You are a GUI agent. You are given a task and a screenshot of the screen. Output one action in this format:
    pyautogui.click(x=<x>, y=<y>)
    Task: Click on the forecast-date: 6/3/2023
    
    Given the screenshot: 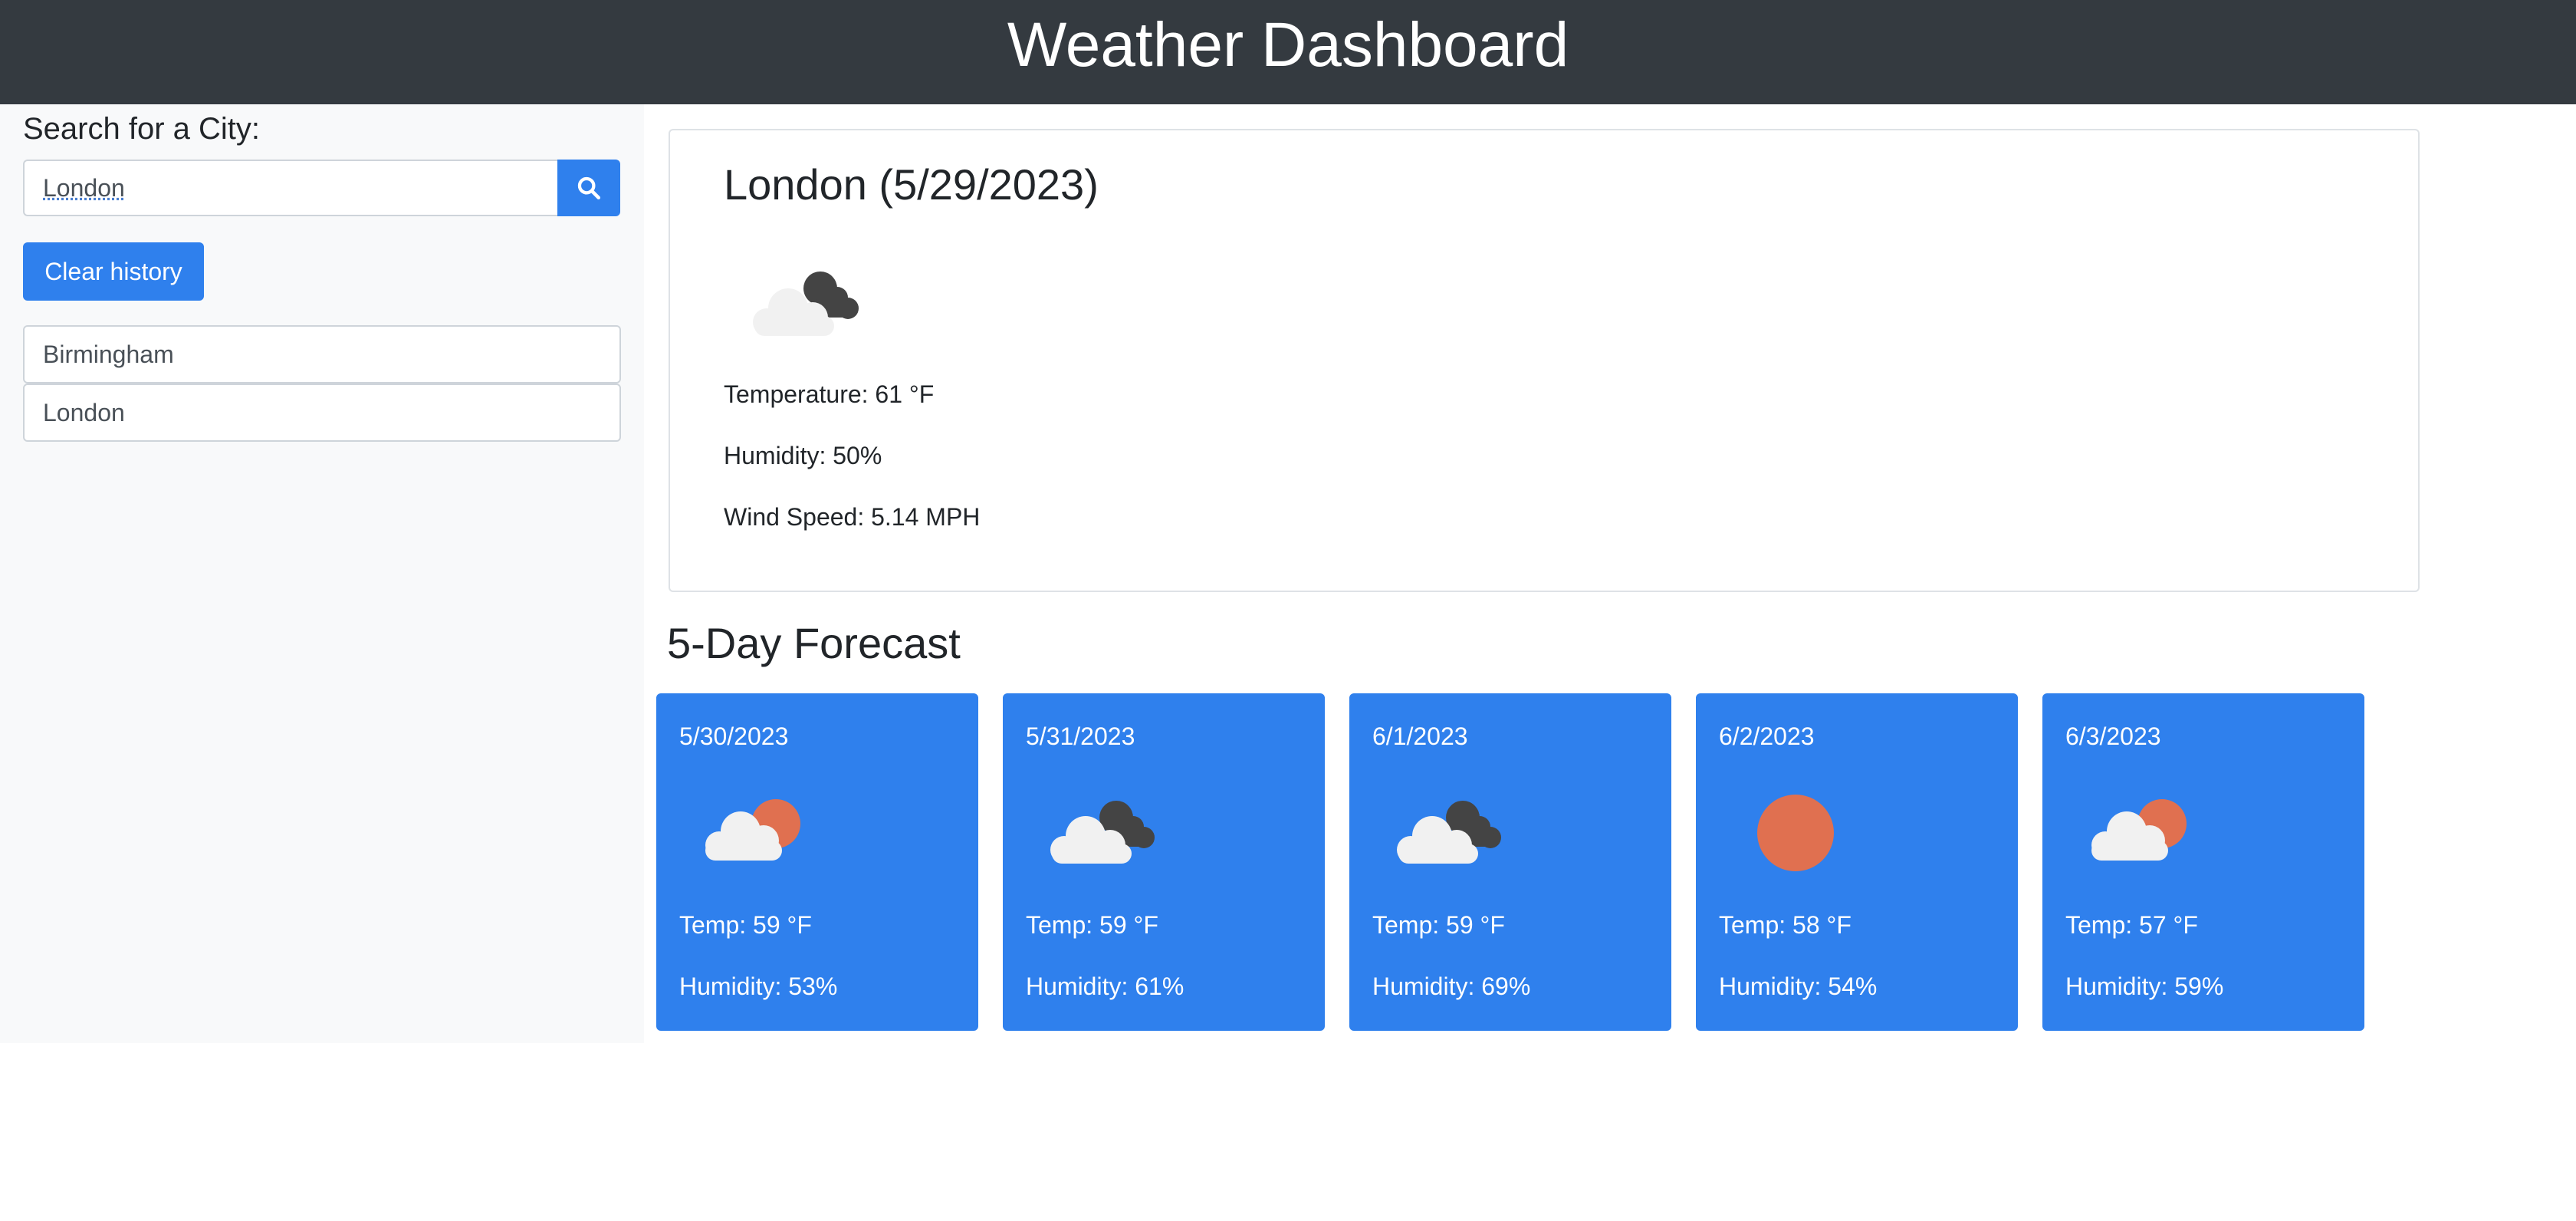 What is the action you would take?
    pyautogui.click(x=2113, y=736)
    